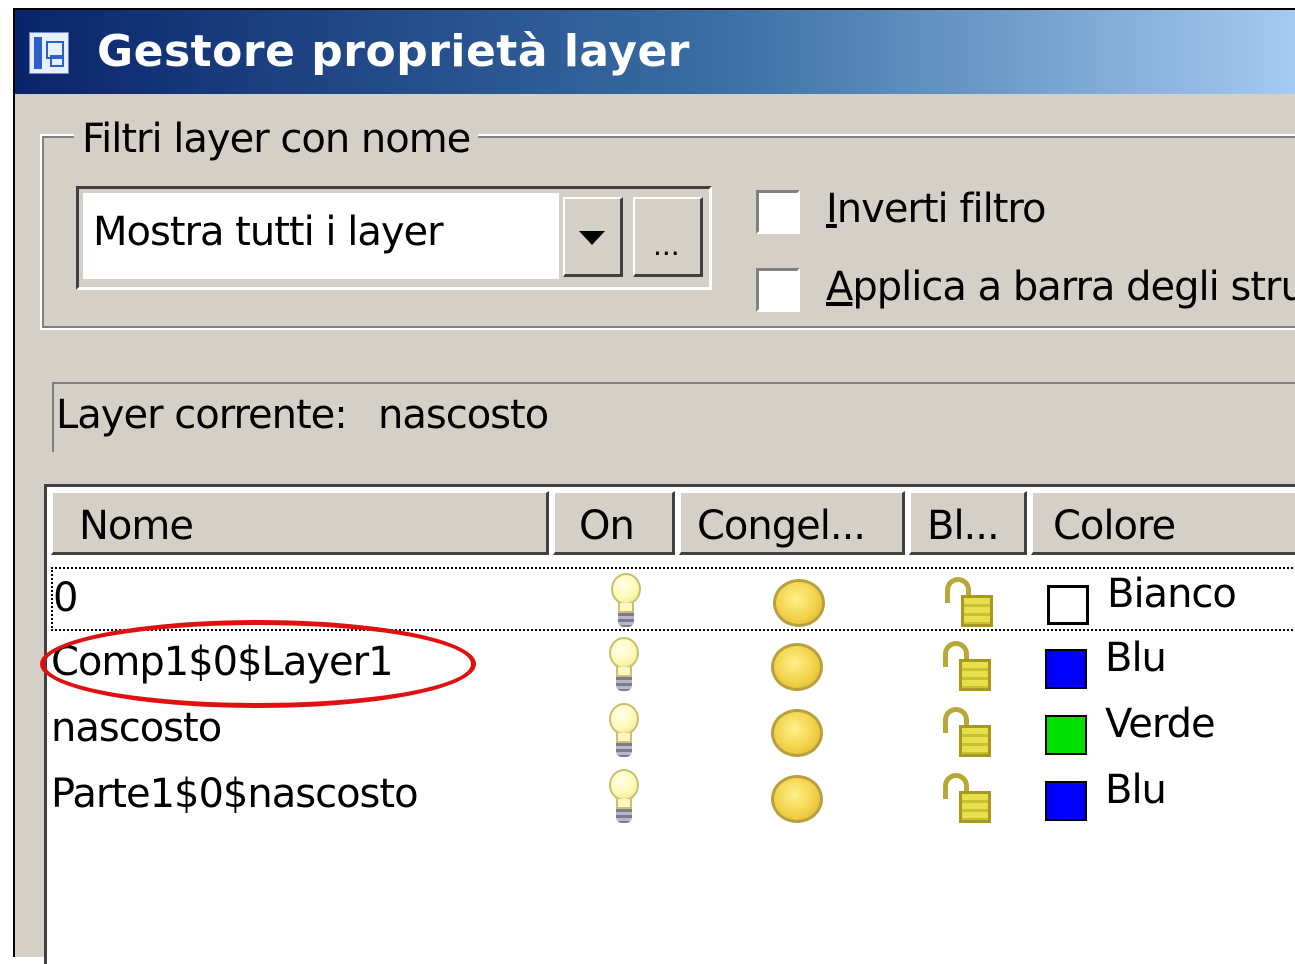 The image size is (1295, 964). I want to click on title-bar: Gestore proprietà layer, so click(655, 52).